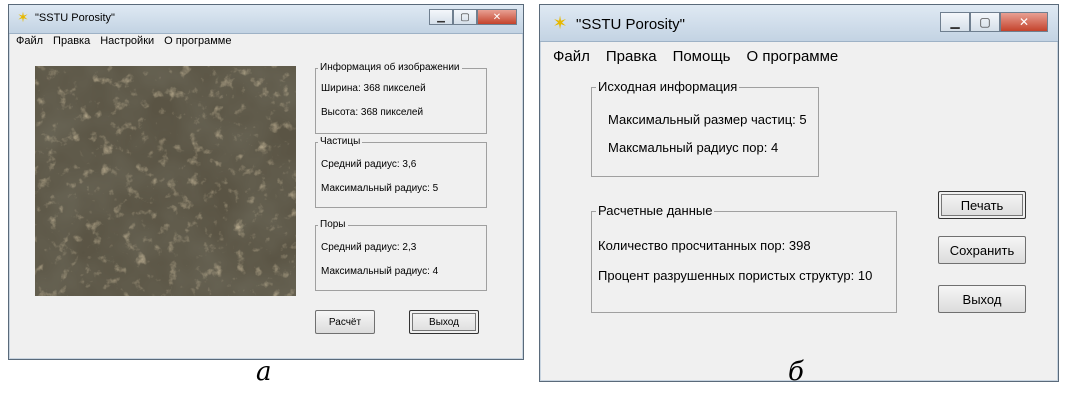 This screenshot has height=394, width=1068. I want to click on pores-avg-radius: Средний радиус: 2,3, so click(369, 247).